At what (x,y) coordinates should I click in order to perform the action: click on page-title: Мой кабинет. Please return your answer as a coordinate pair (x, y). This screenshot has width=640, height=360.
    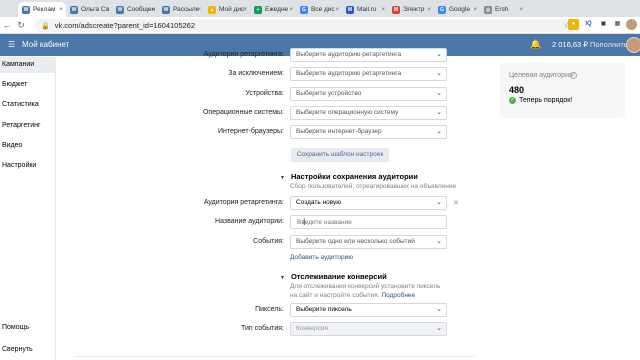
    Looking at the image, I should click on (45, 44).